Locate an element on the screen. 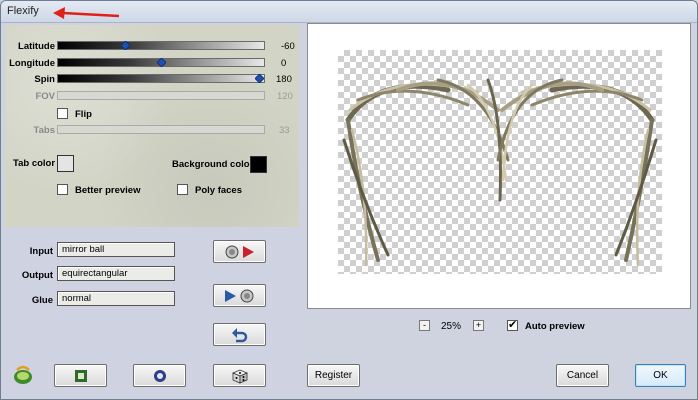  undo-button is located at coordinates (239, 334).